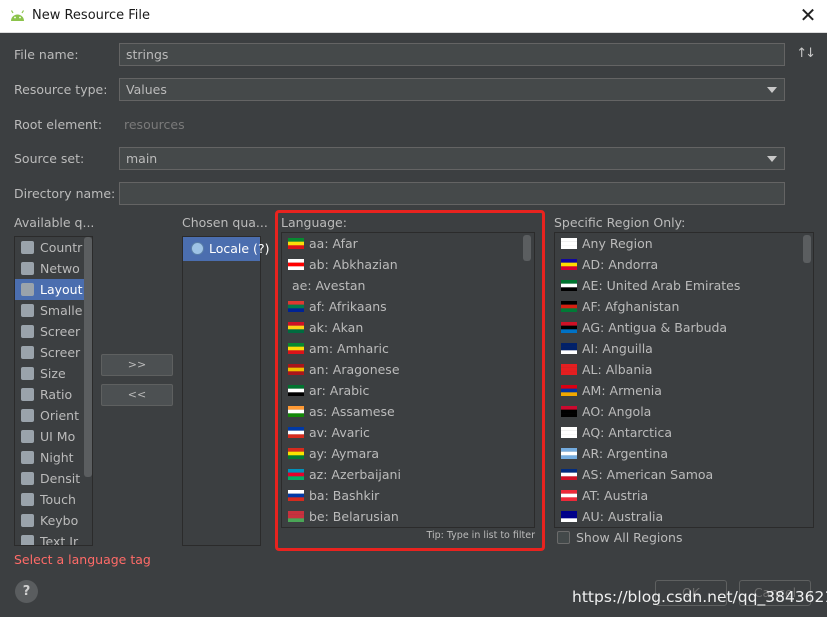  Describe the element at coordinates (53, 457) in the screenshot. I see `available-qualifier-item: Night` at that location.